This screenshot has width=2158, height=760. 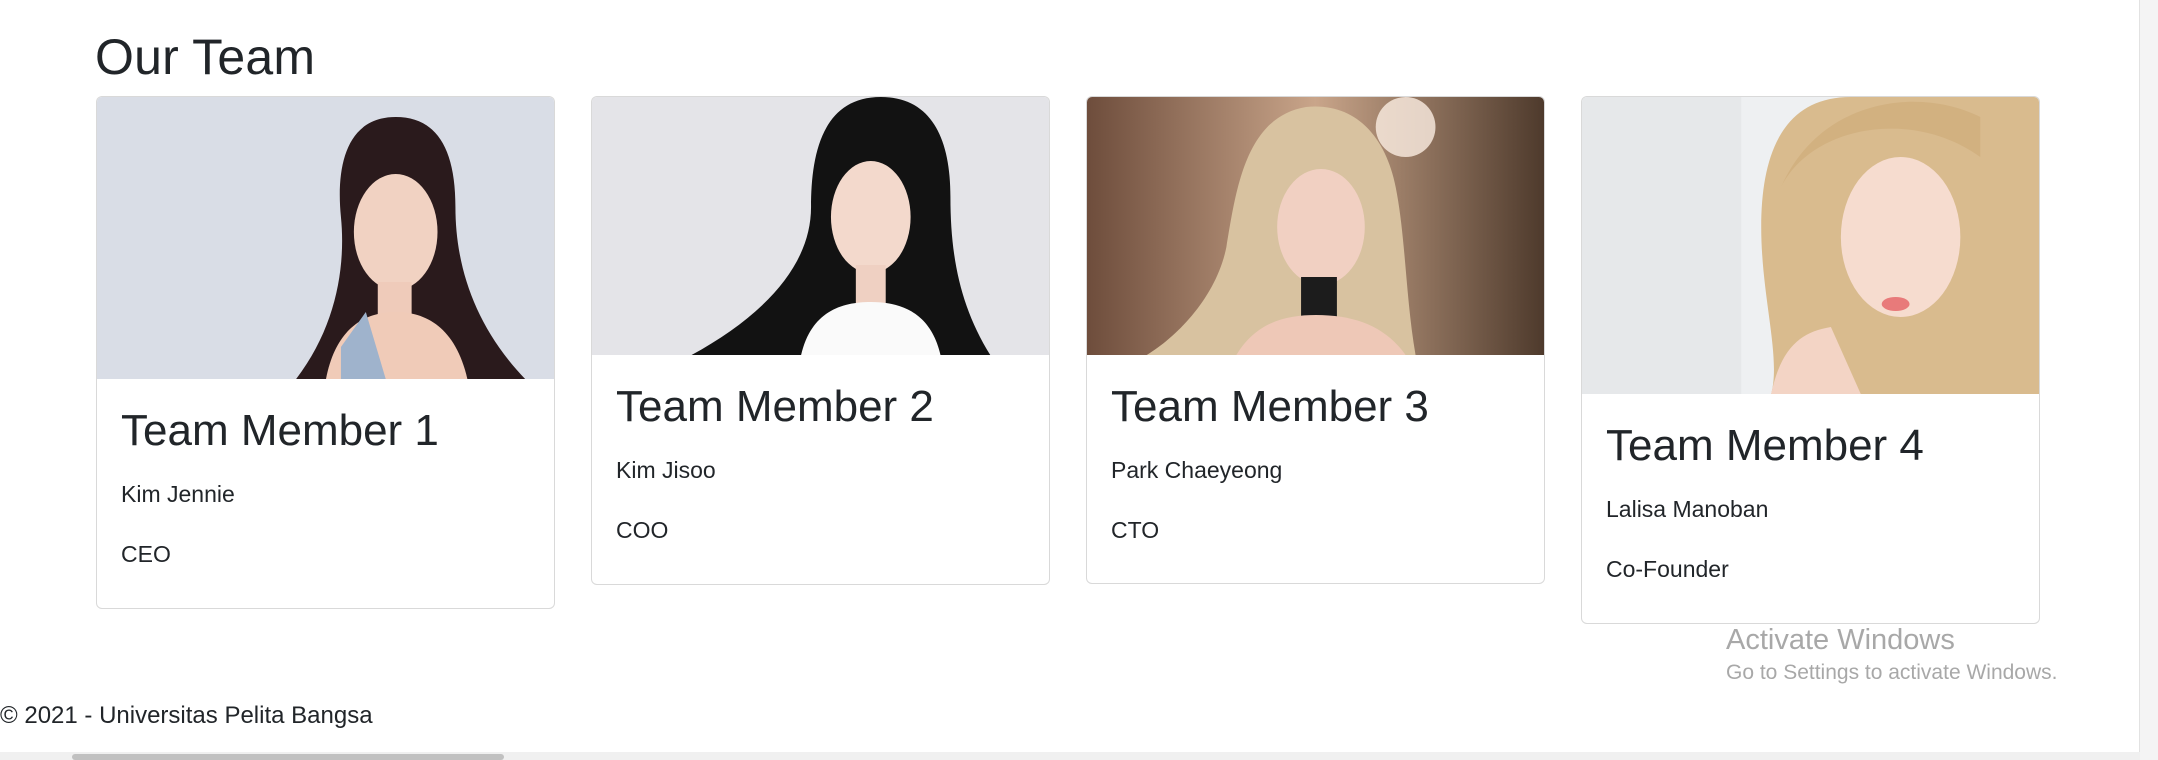 I want to click on team-card-3: Team Member 3 Park Chaeyeong CTO, so click(x=1315, y=340).